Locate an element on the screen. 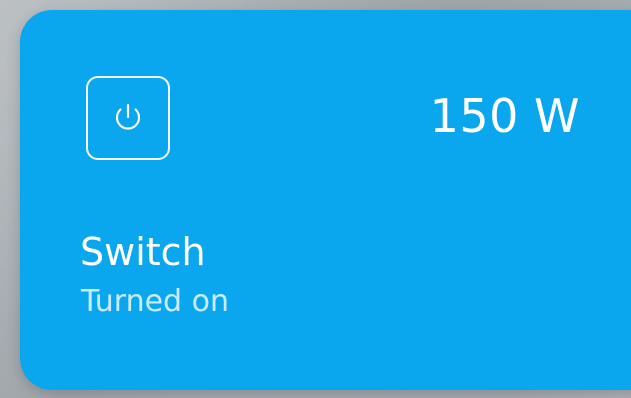  power-toggle-button is located at coordinates (128, 118).